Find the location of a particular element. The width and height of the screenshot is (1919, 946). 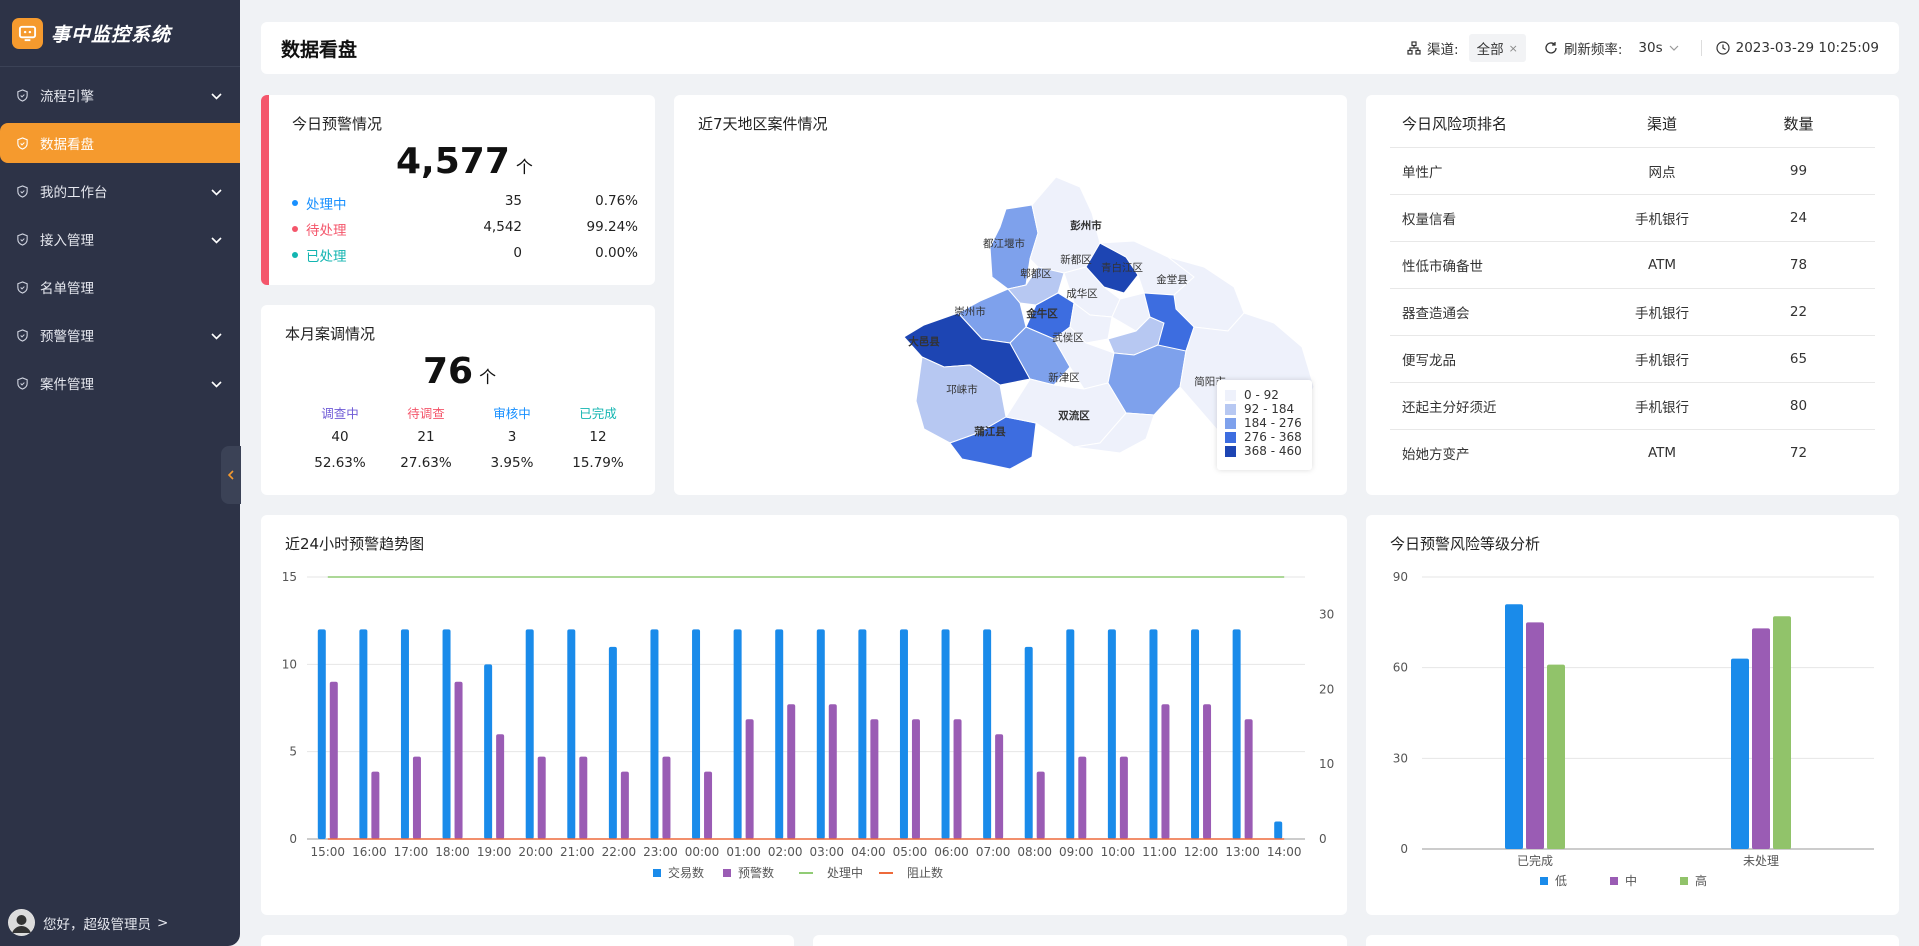

table-row: 始她方变产 ATM 72 is located at coordinates (1632, 452).